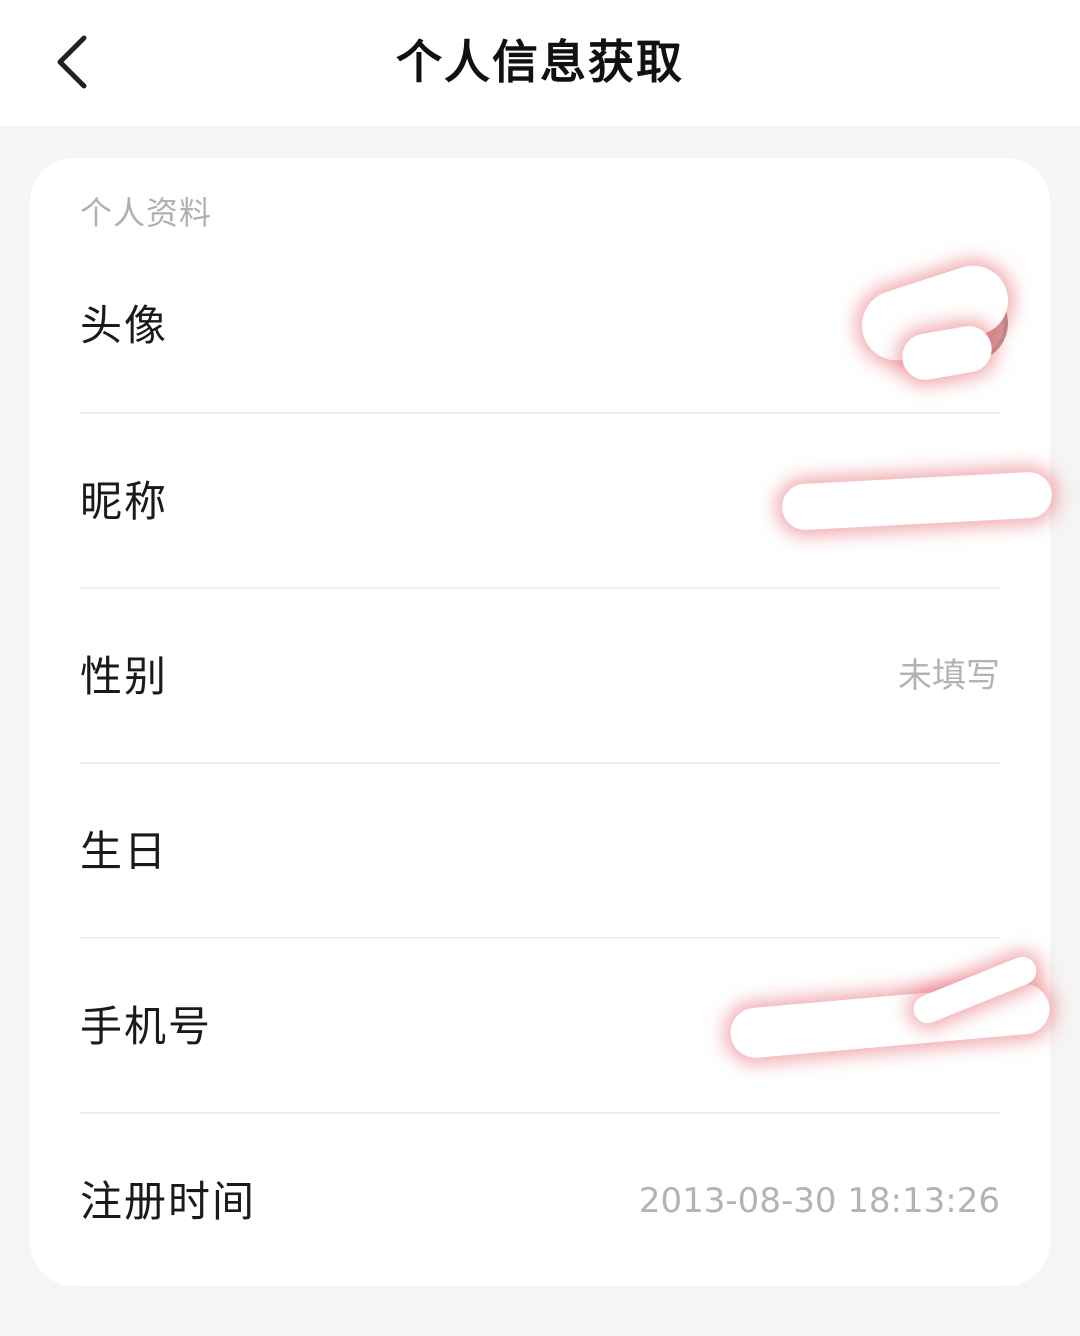 The width and height of the screenshot is (1080, 1336). Describe the element at coordinates (146, 213) in the screenshot. I see `section-label: 个人资料` at that location.